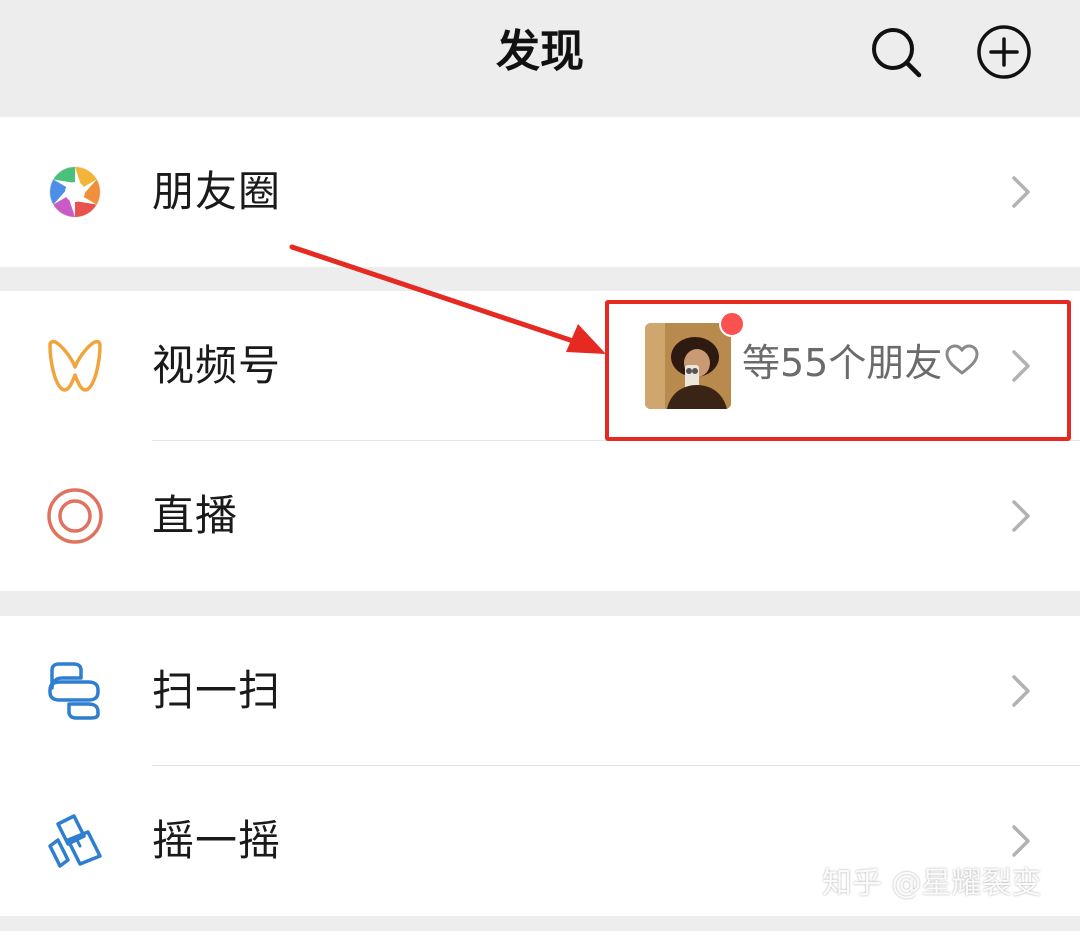  I want to click on moments-aperture-icon, so click(75, 192).